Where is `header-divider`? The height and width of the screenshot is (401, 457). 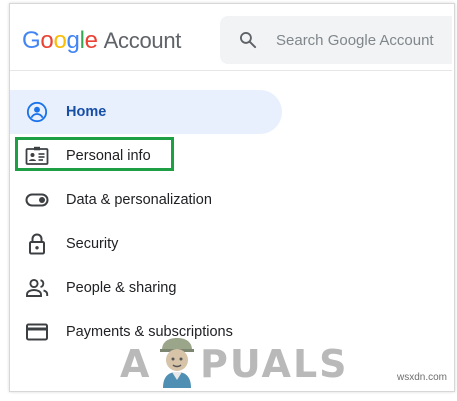
header-divider is located at coordinates (231, 70).